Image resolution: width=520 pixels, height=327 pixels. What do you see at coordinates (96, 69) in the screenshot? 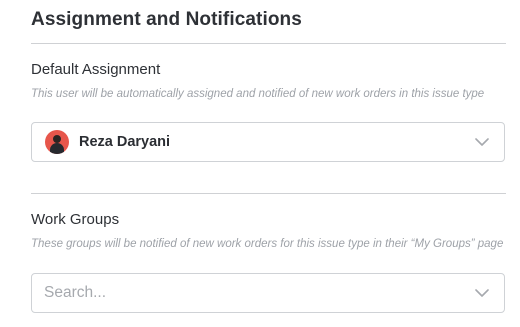
I see `default-assignment-label: Default Assignment` at bounding box center [96, 69].